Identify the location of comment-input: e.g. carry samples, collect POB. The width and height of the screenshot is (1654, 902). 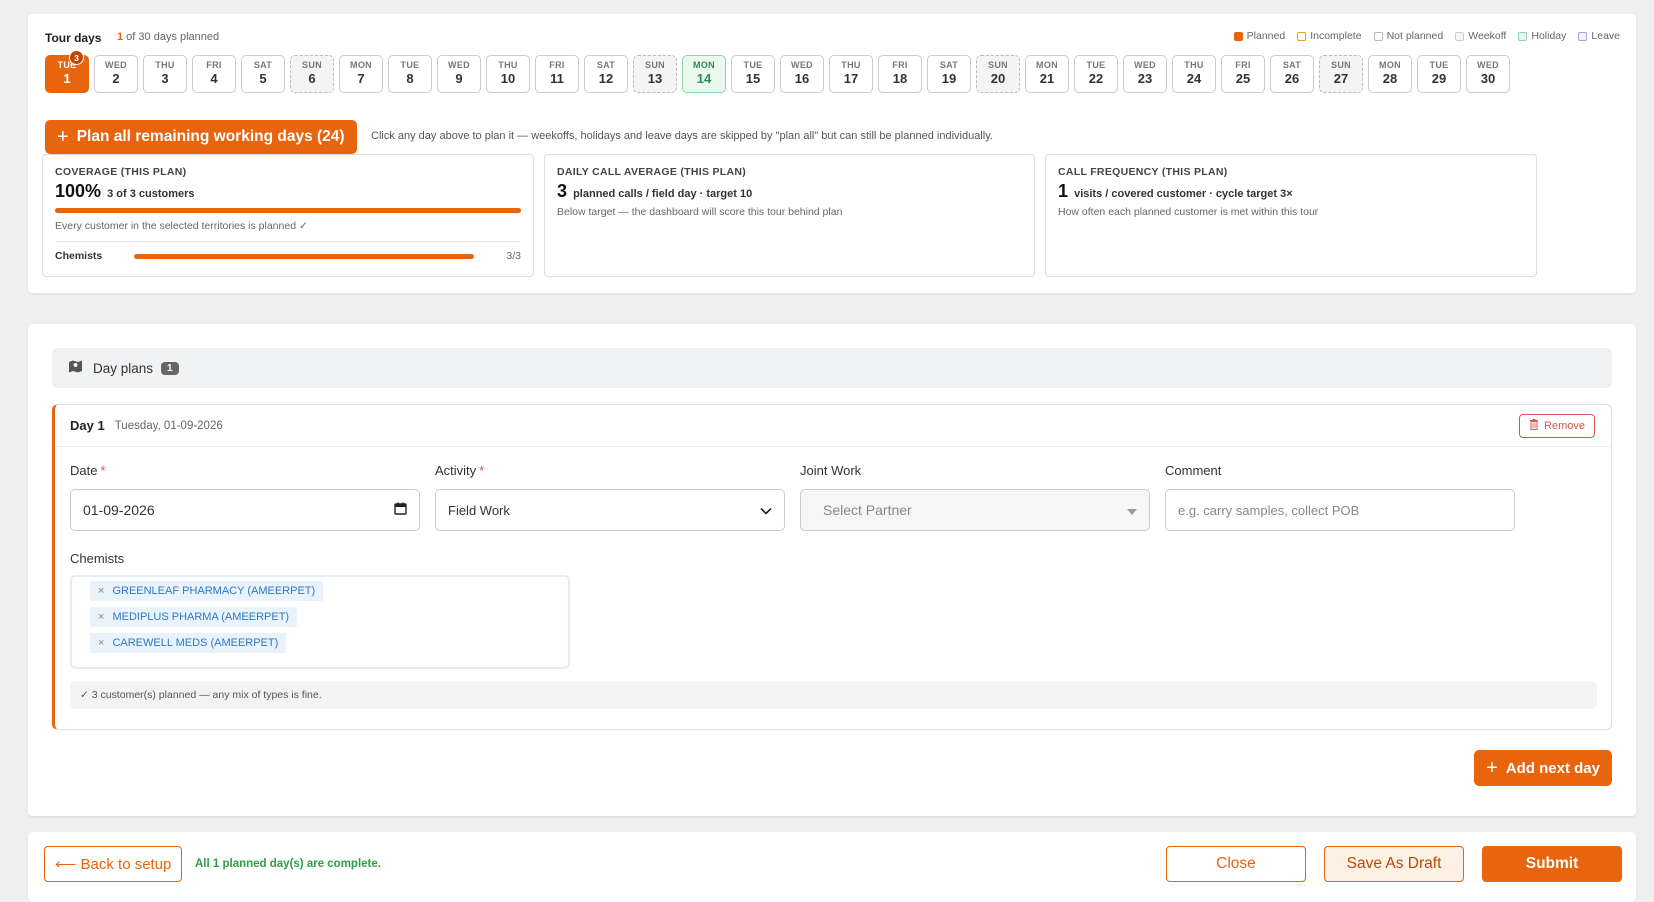
(1340, 510).